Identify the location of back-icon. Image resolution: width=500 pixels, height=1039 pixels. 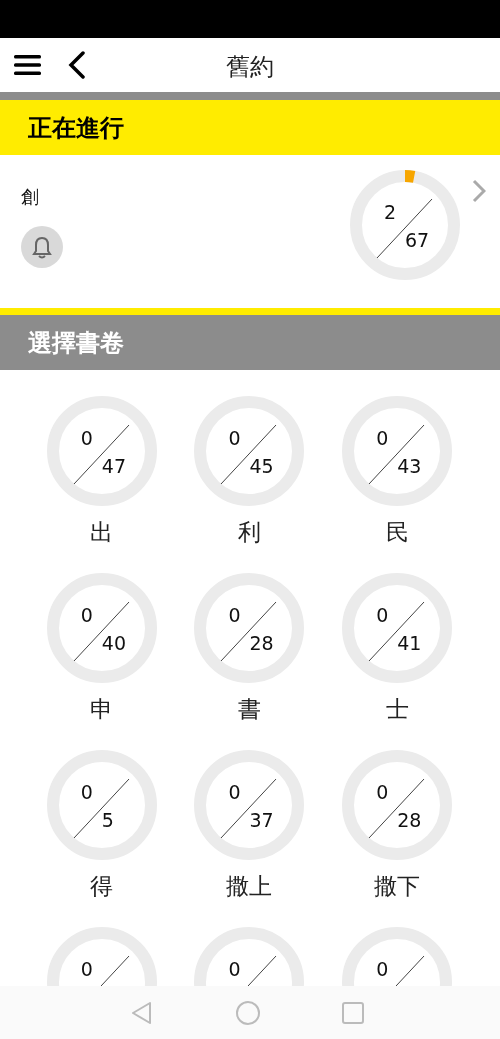
(77, 65).